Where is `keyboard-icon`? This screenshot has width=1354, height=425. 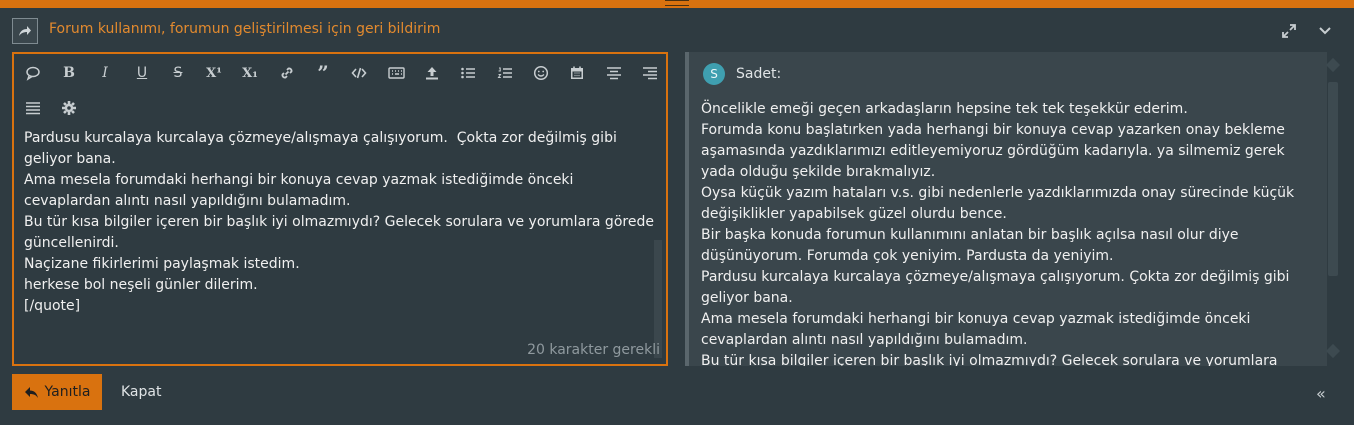 keyboard-icon is located at coordinates (396, 73).